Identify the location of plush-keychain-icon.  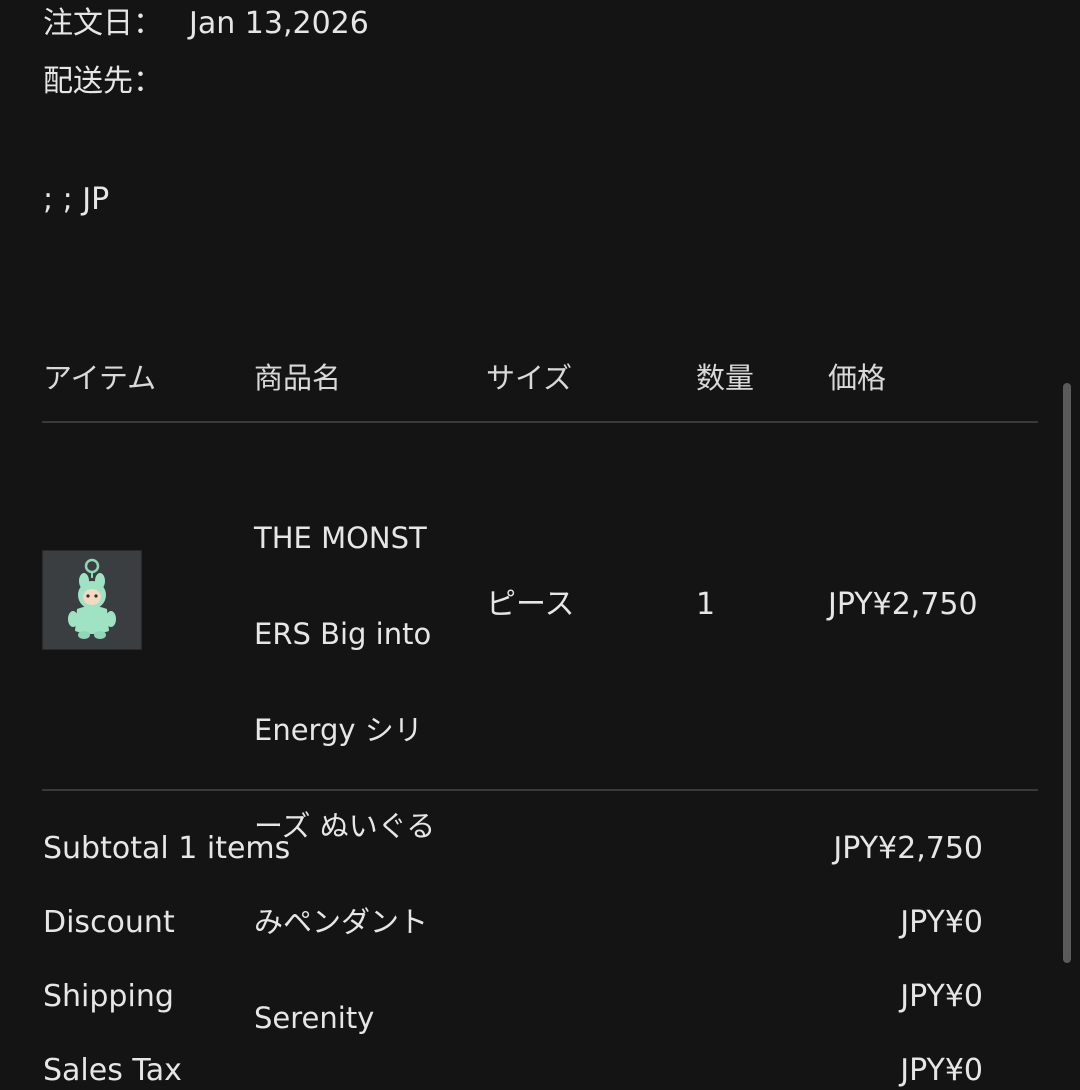
(92, 598).